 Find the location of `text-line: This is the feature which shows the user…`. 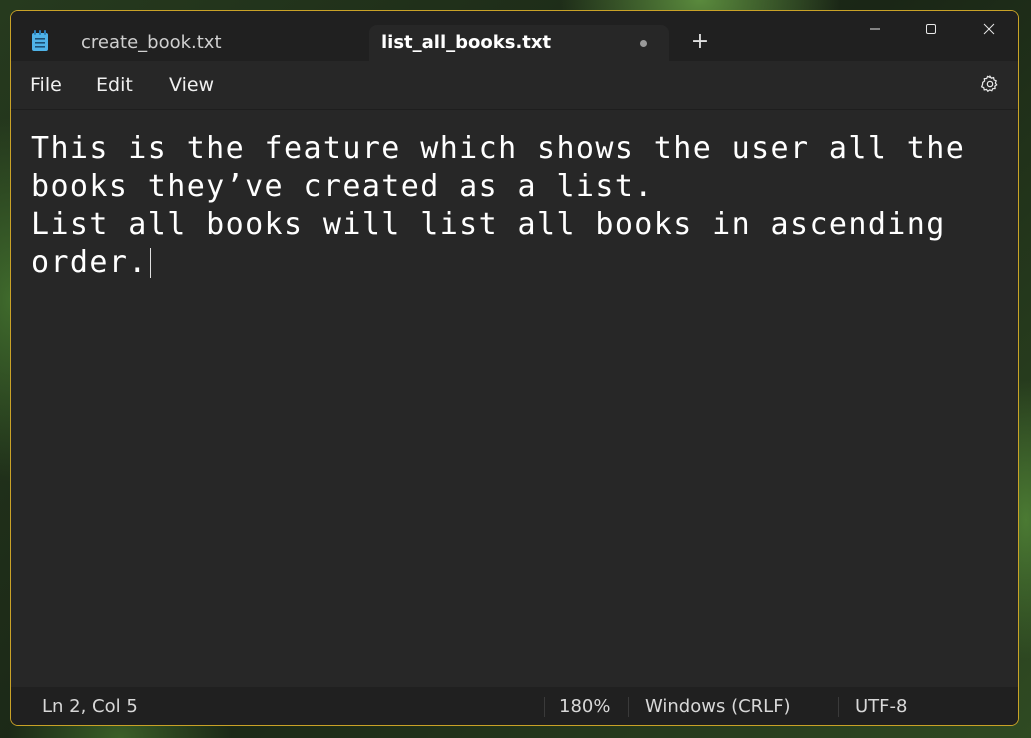

text-line: This is the feature which shows the user… is located at coordinates (498, 148).